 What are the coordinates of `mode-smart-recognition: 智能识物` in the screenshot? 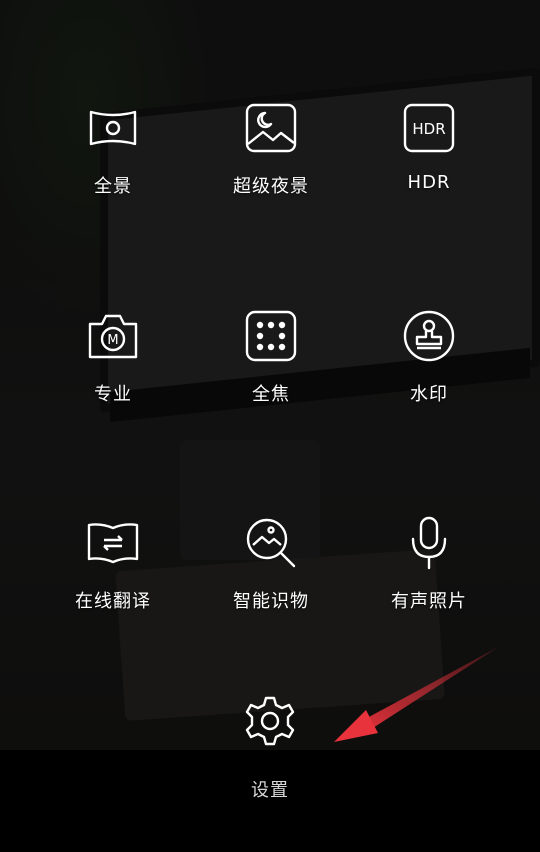 It's located at (271, 564).